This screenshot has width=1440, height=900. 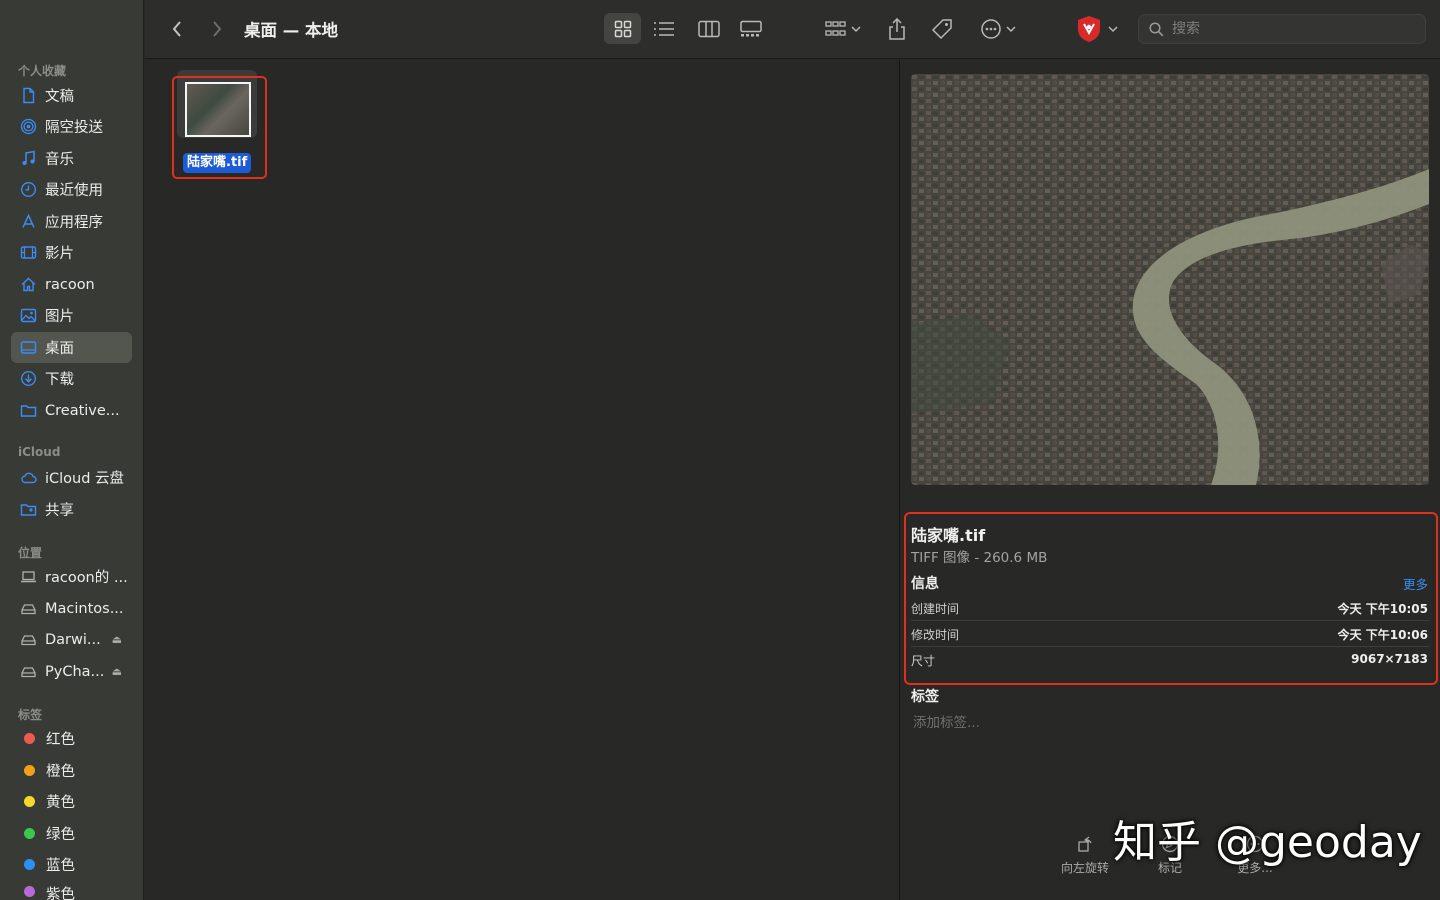 What do you see at coordinates (28, 158) in the screenshot?
I see `music-icon` at bounding box center [28, 158].